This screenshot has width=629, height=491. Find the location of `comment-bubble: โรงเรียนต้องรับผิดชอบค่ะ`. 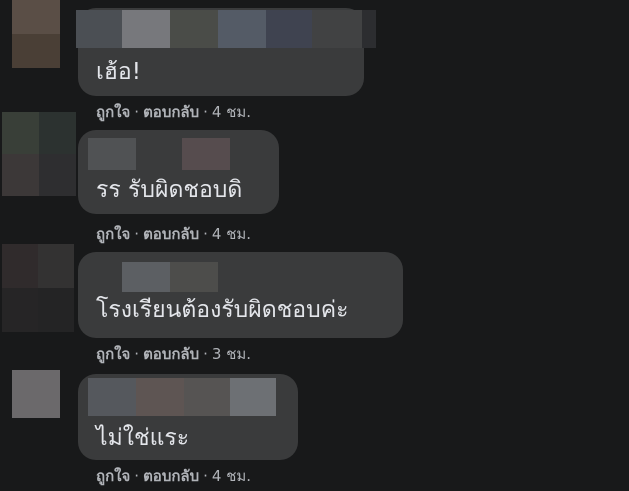

comment-bubble: โรงเรียนต้องรับผิดชอบค่ะ is located at coordinates (240, 295).